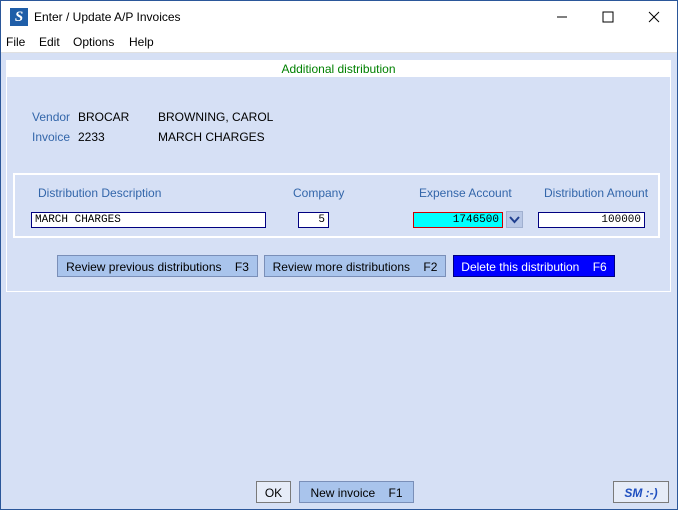  I want to click on new-invoice-button: New invoice F1, so click(356, 492).